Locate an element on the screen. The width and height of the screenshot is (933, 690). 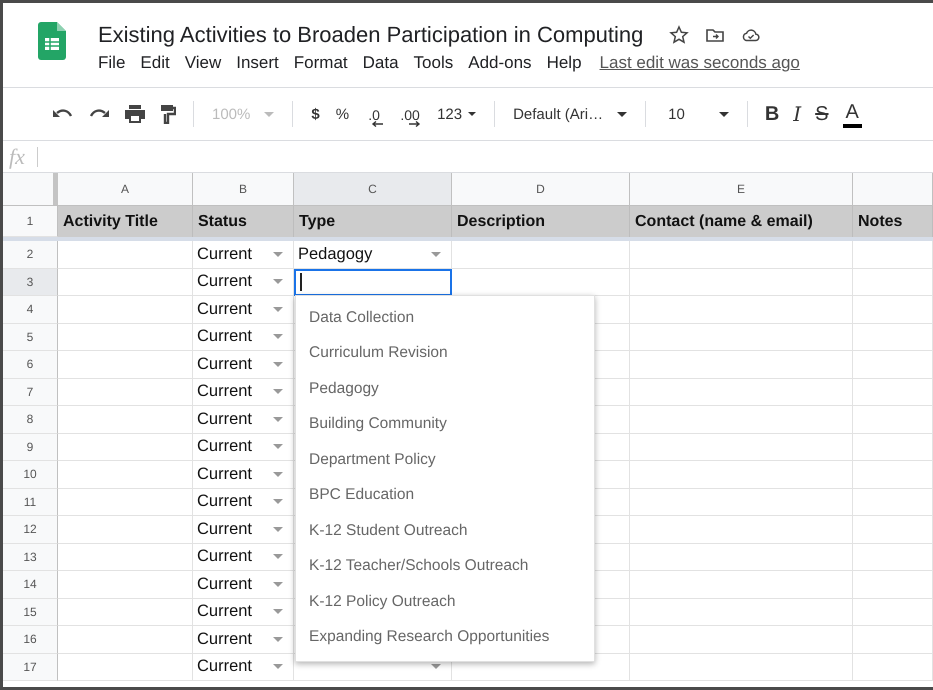
row-number: 16 is located at coordinates (30, 640).